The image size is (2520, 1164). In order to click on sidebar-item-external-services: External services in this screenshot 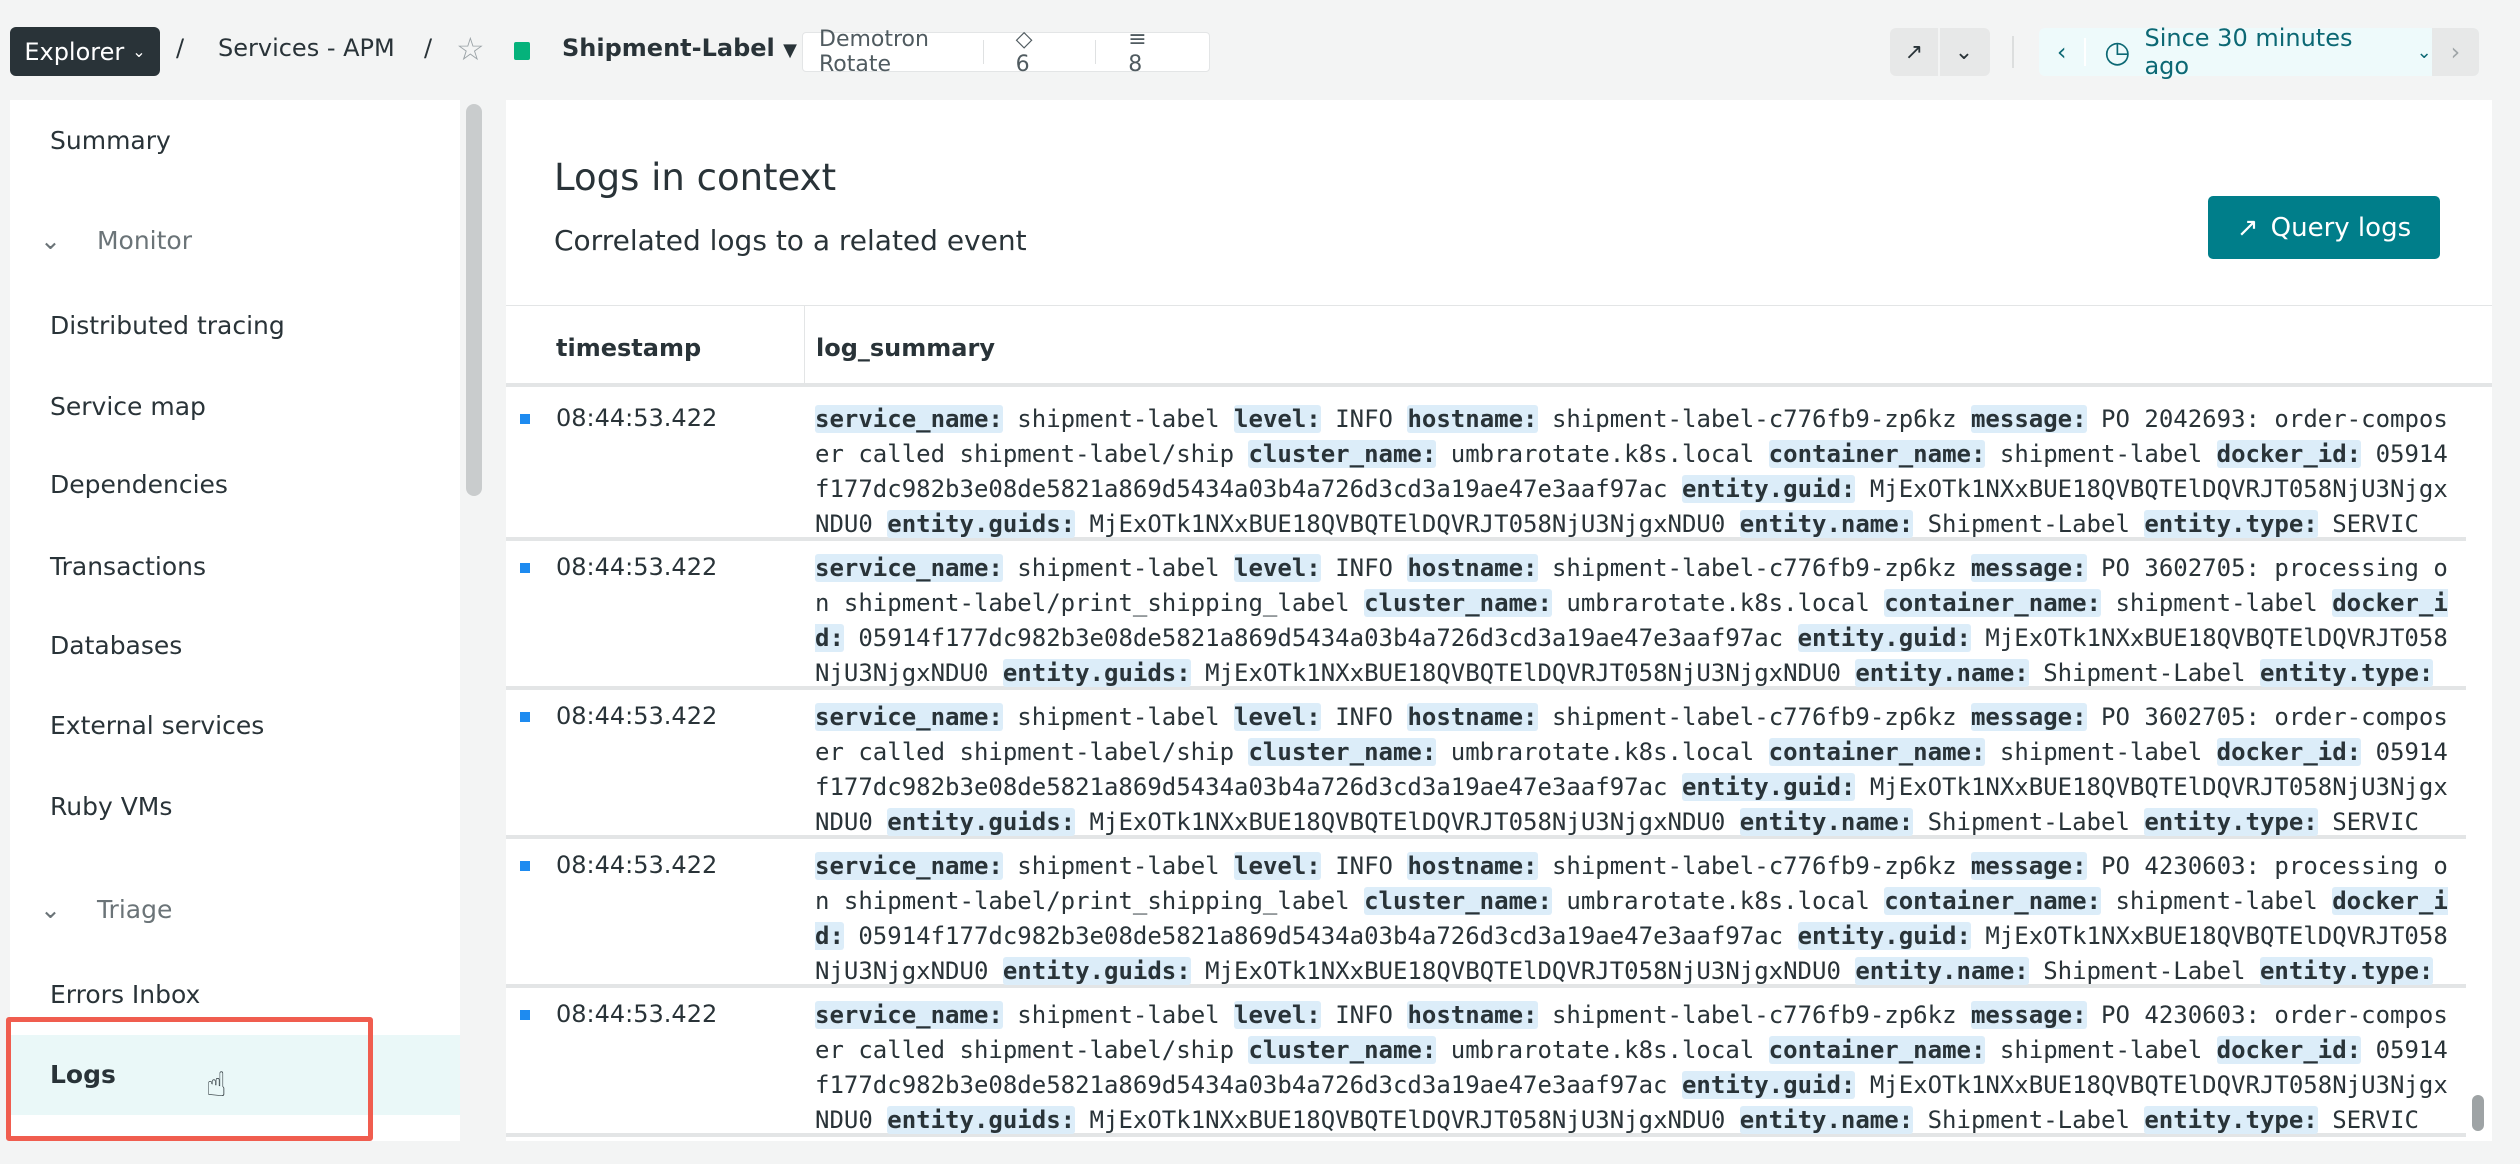, I will do `click(157, 725)`.